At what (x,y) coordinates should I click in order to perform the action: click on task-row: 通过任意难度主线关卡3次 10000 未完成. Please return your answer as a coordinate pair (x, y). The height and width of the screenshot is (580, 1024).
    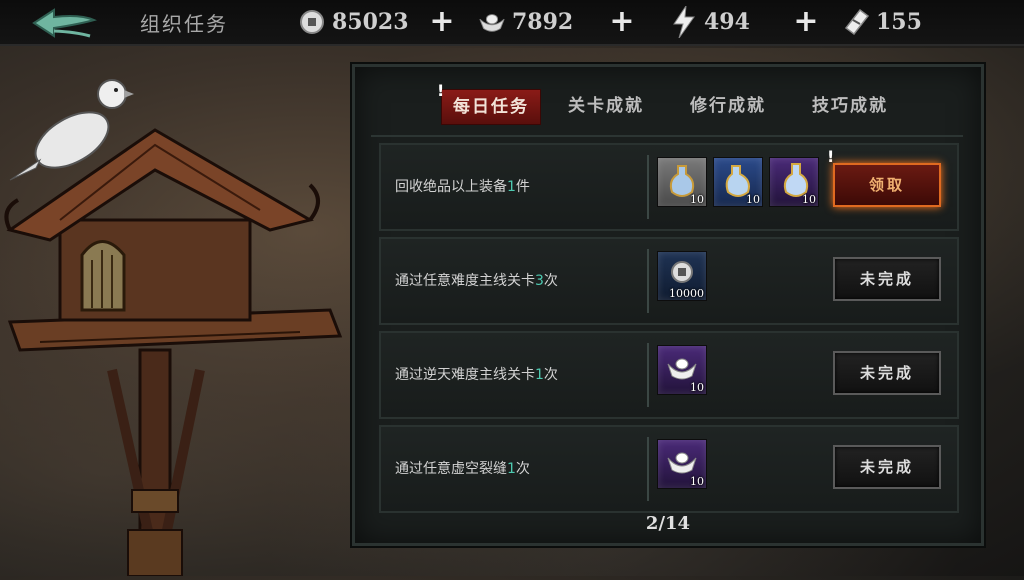
    Looking at the image, I should click on (669, 281).